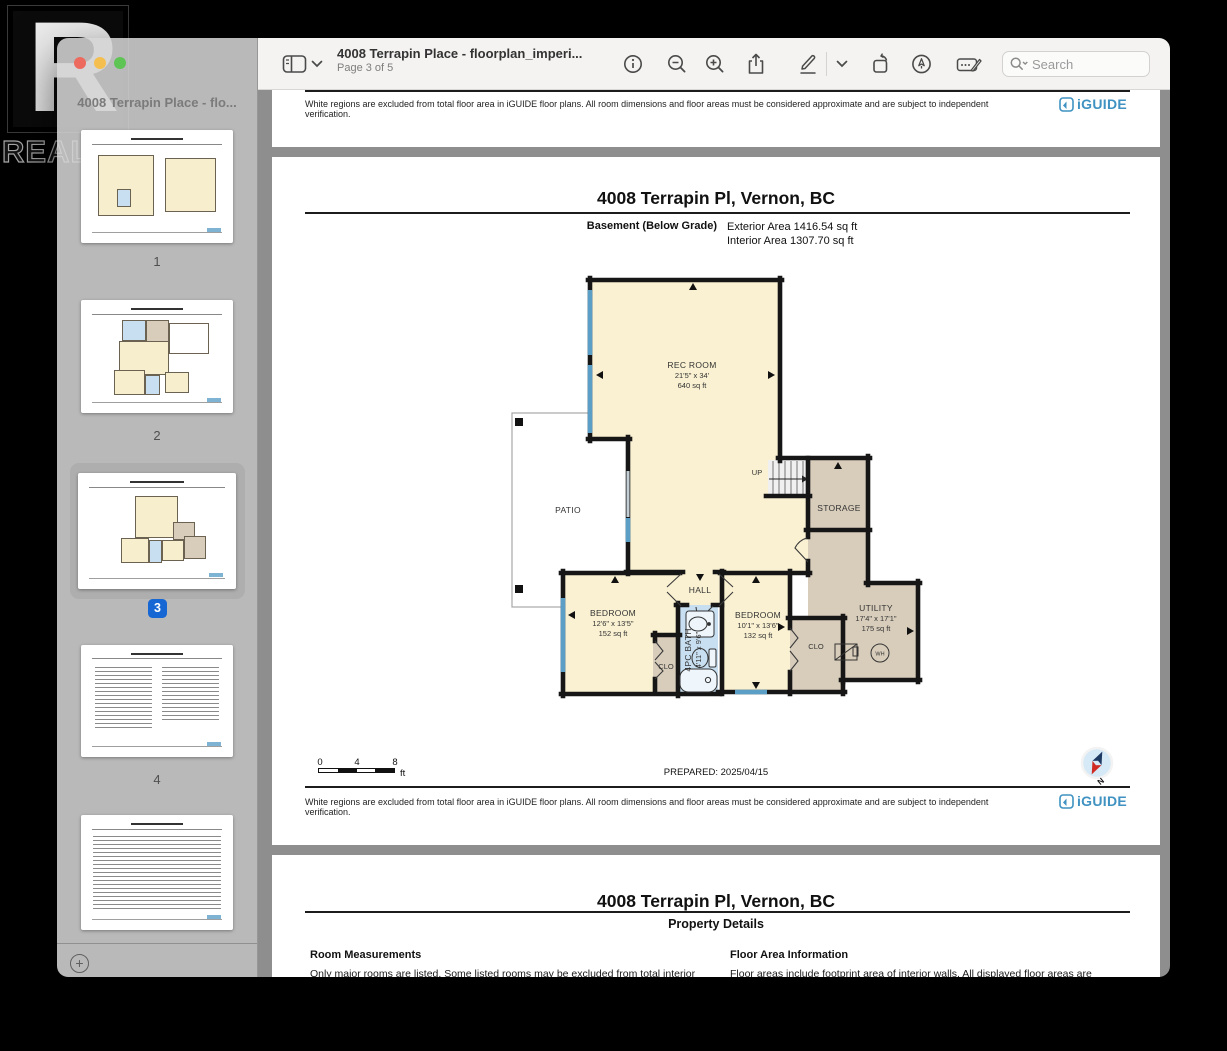 This screenshot has height=1051, width=1227. Describe the element at coordinates (100, 63) in the screenshot. I see `minimize-button` at that location.